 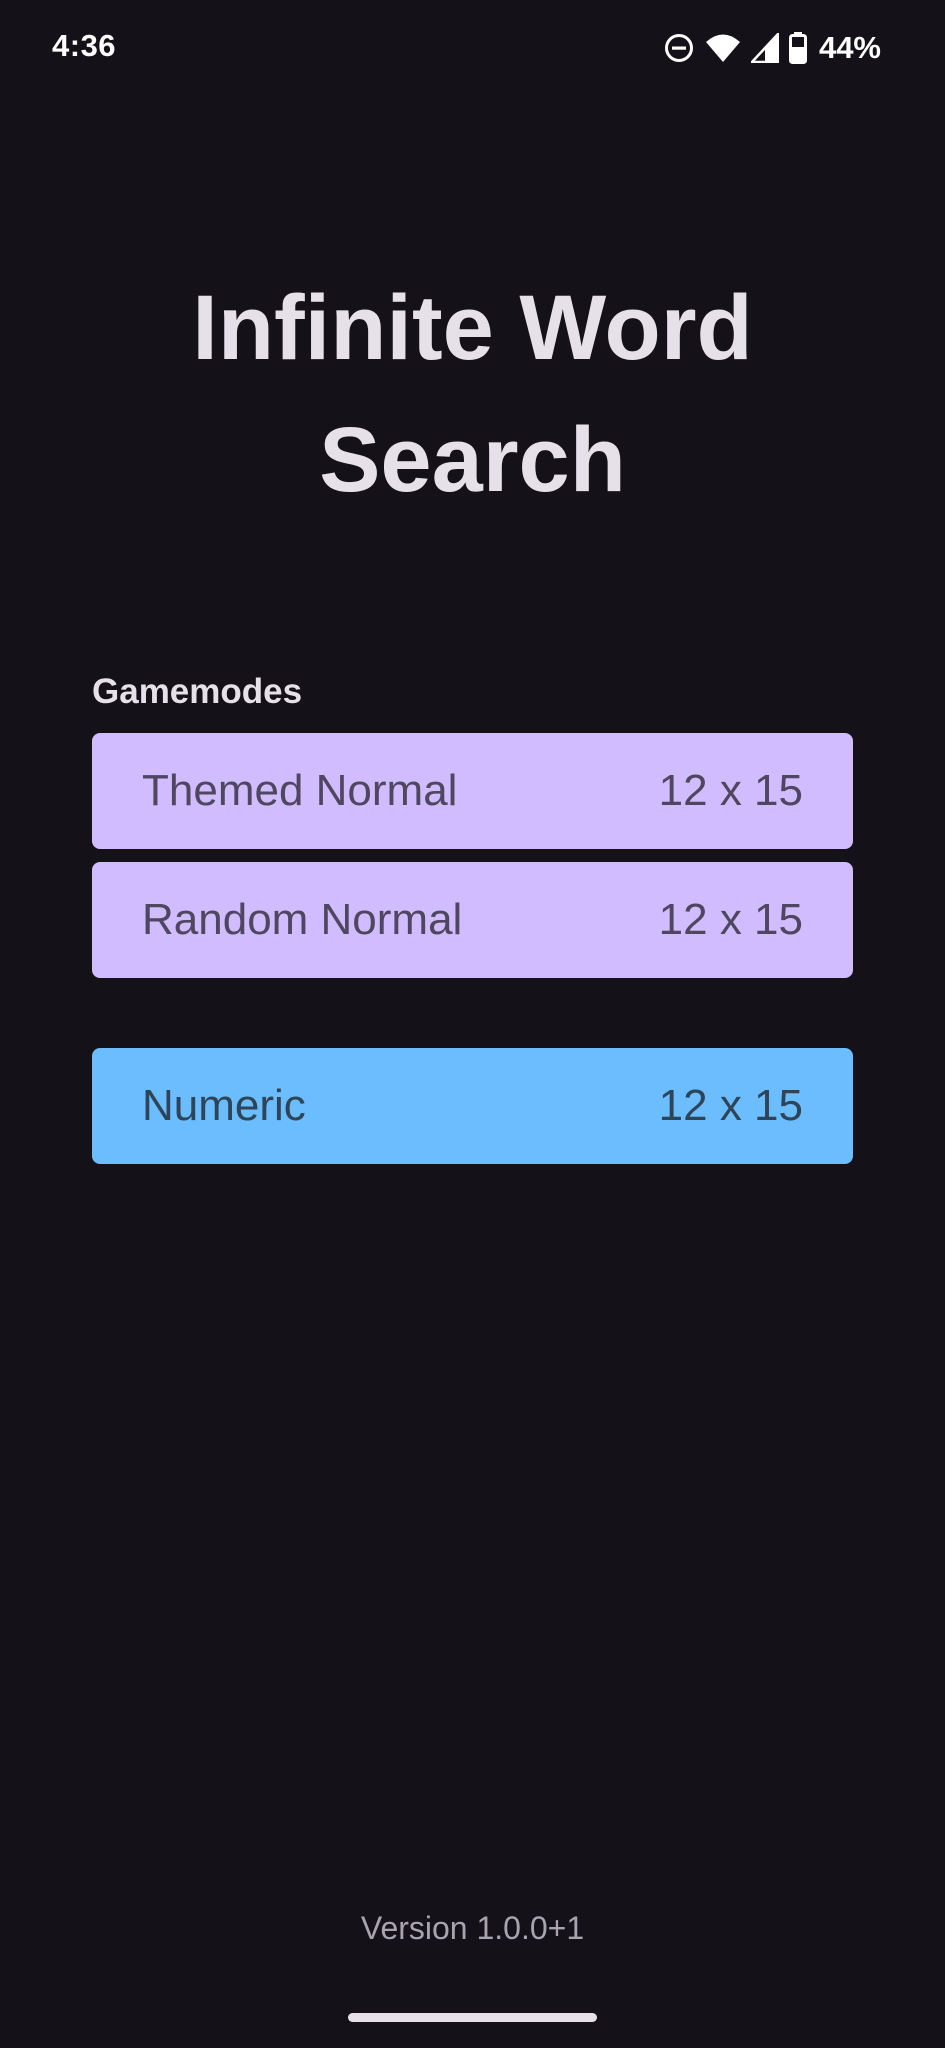 What do you see at coordinates (764, 48) in the screenshot?
I see `signal-icon` at bounding box center [764, 48].